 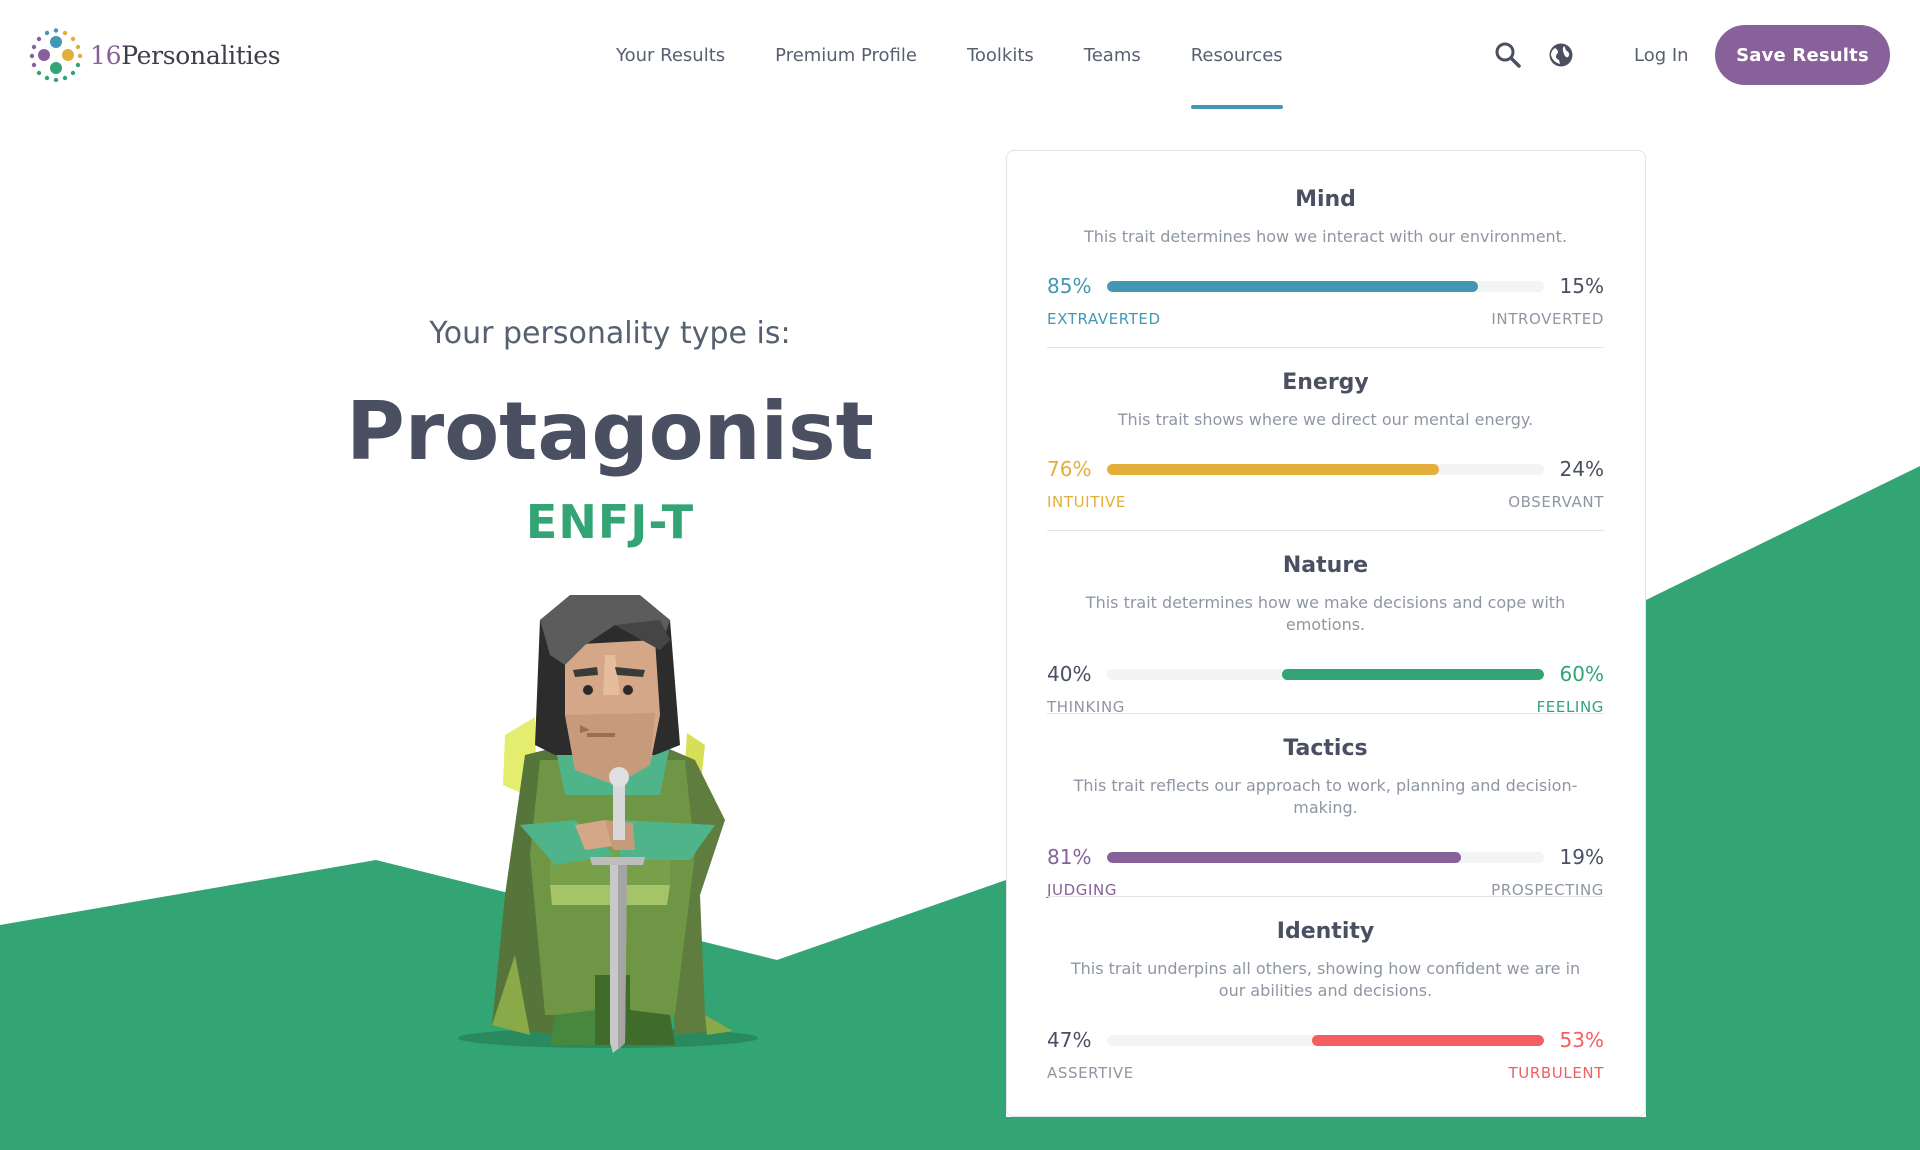 What do you see at coordinates (1325, 382) in the screenshot?
I see `trait-name: Energy` at bounding box center [1325, 382].